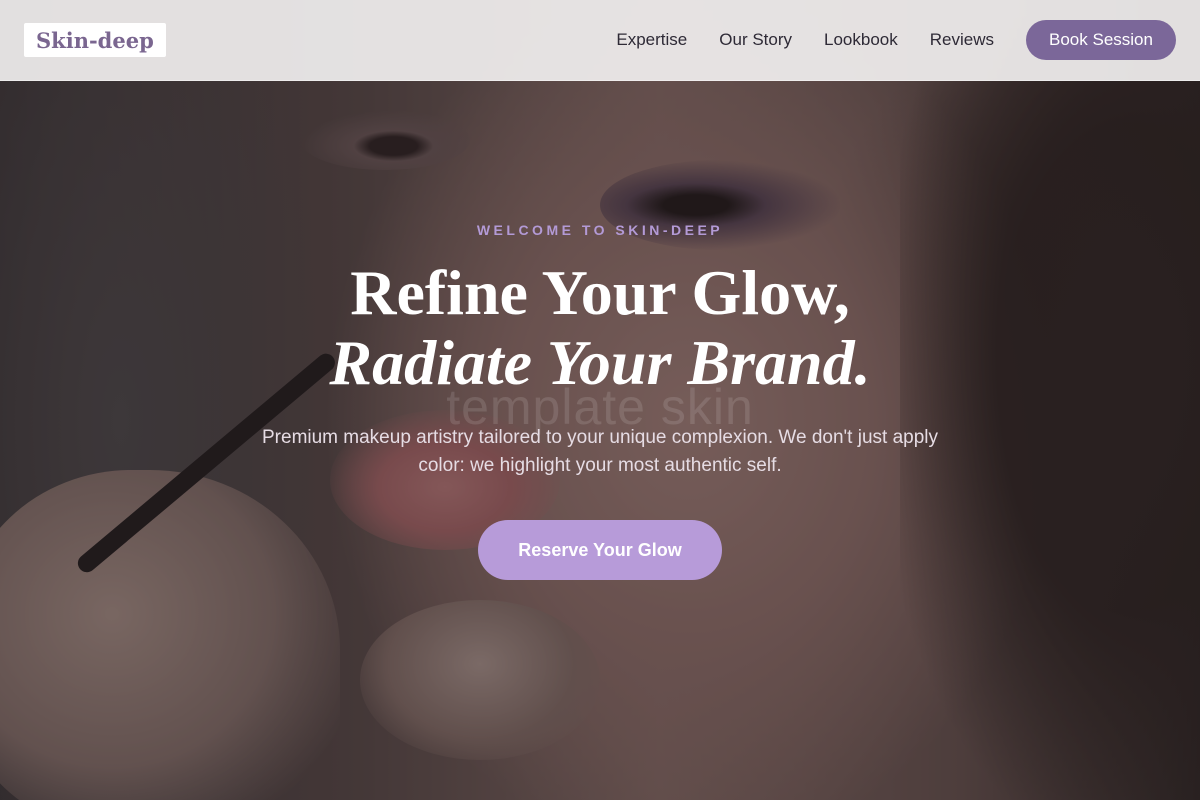  What do you see at coordinates (1101, 40) in the screenshot?
I see `book-session-button: Book Session` at bounding box center [1101, 40].